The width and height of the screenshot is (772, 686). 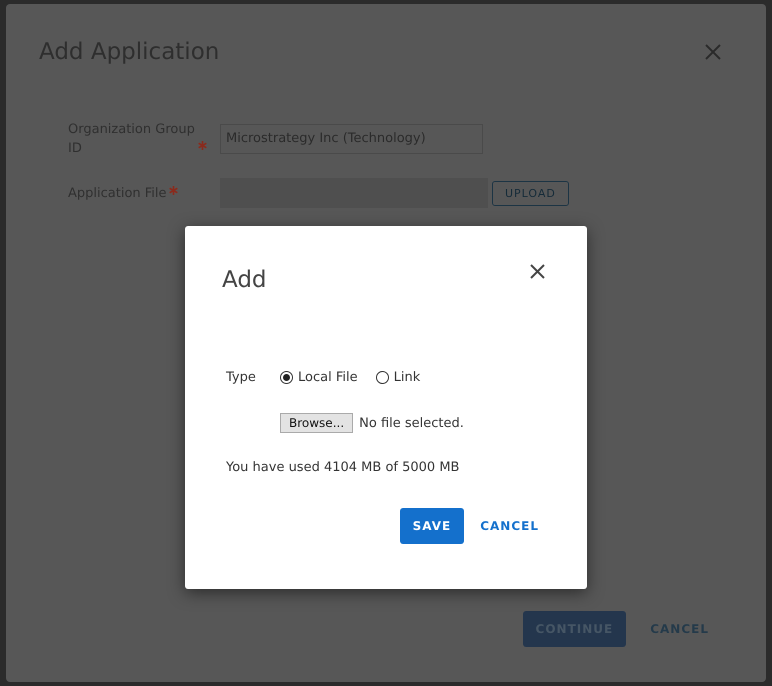 I want to click on type-label: Type, so click(x=241, y=377).